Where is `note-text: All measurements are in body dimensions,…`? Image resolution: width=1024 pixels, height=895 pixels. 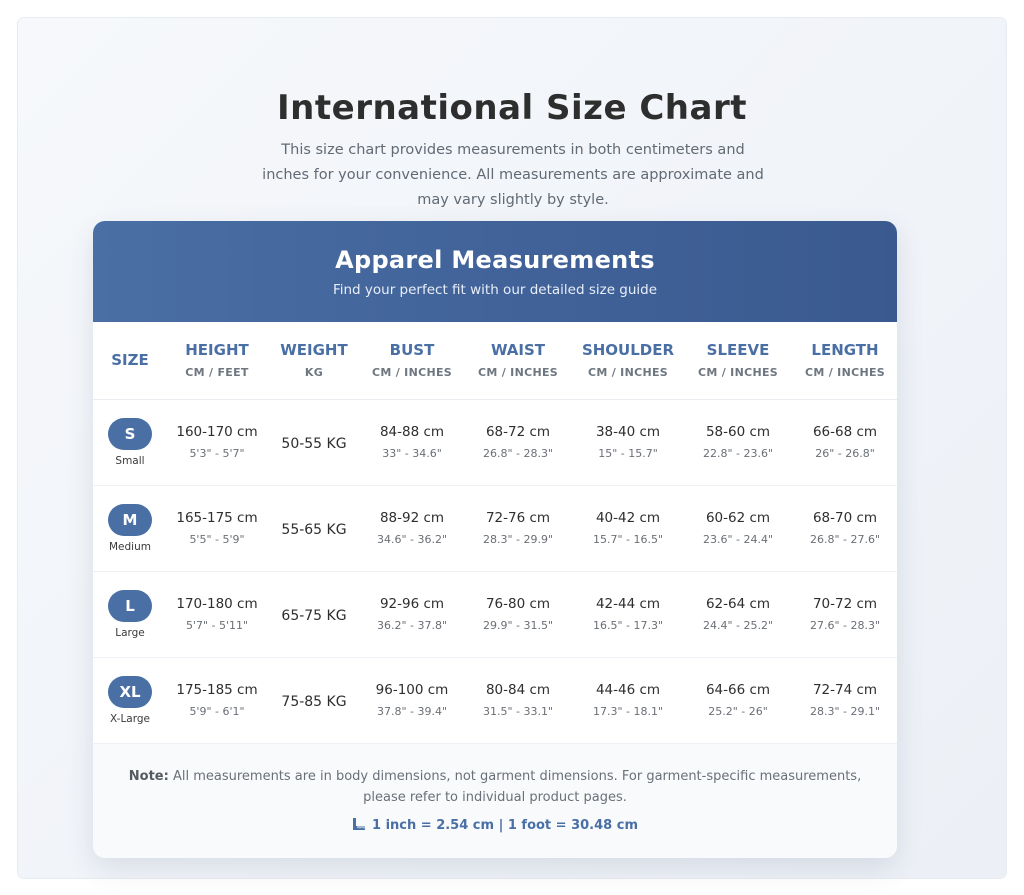 note-text: All measurements are in body dimensions,… is located at coordinates (515, 786).